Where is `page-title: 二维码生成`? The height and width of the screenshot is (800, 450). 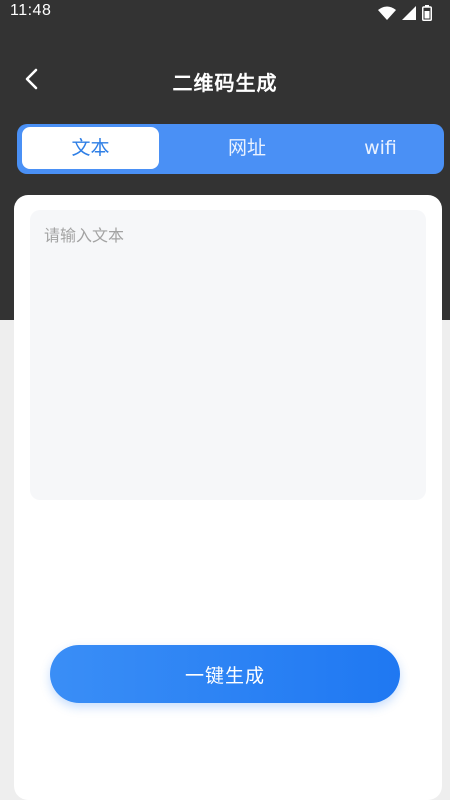 page-title: 二维码生成 is located at coordinates (225, 83).